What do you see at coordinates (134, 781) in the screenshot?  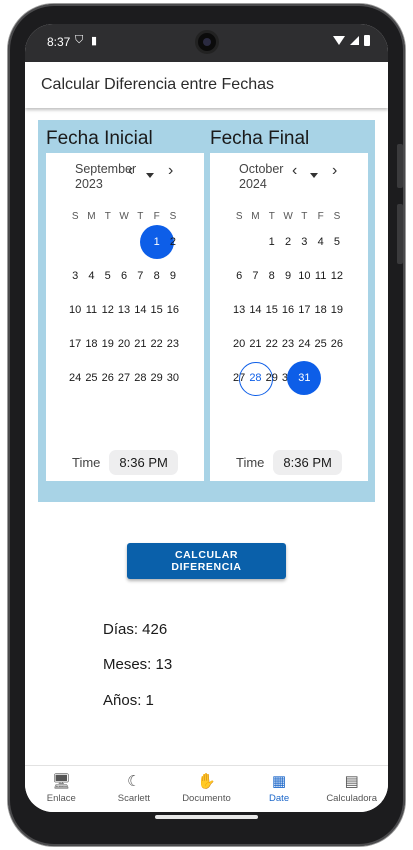 I see `moon-icon: ☾` at bounding box center [134, 781].